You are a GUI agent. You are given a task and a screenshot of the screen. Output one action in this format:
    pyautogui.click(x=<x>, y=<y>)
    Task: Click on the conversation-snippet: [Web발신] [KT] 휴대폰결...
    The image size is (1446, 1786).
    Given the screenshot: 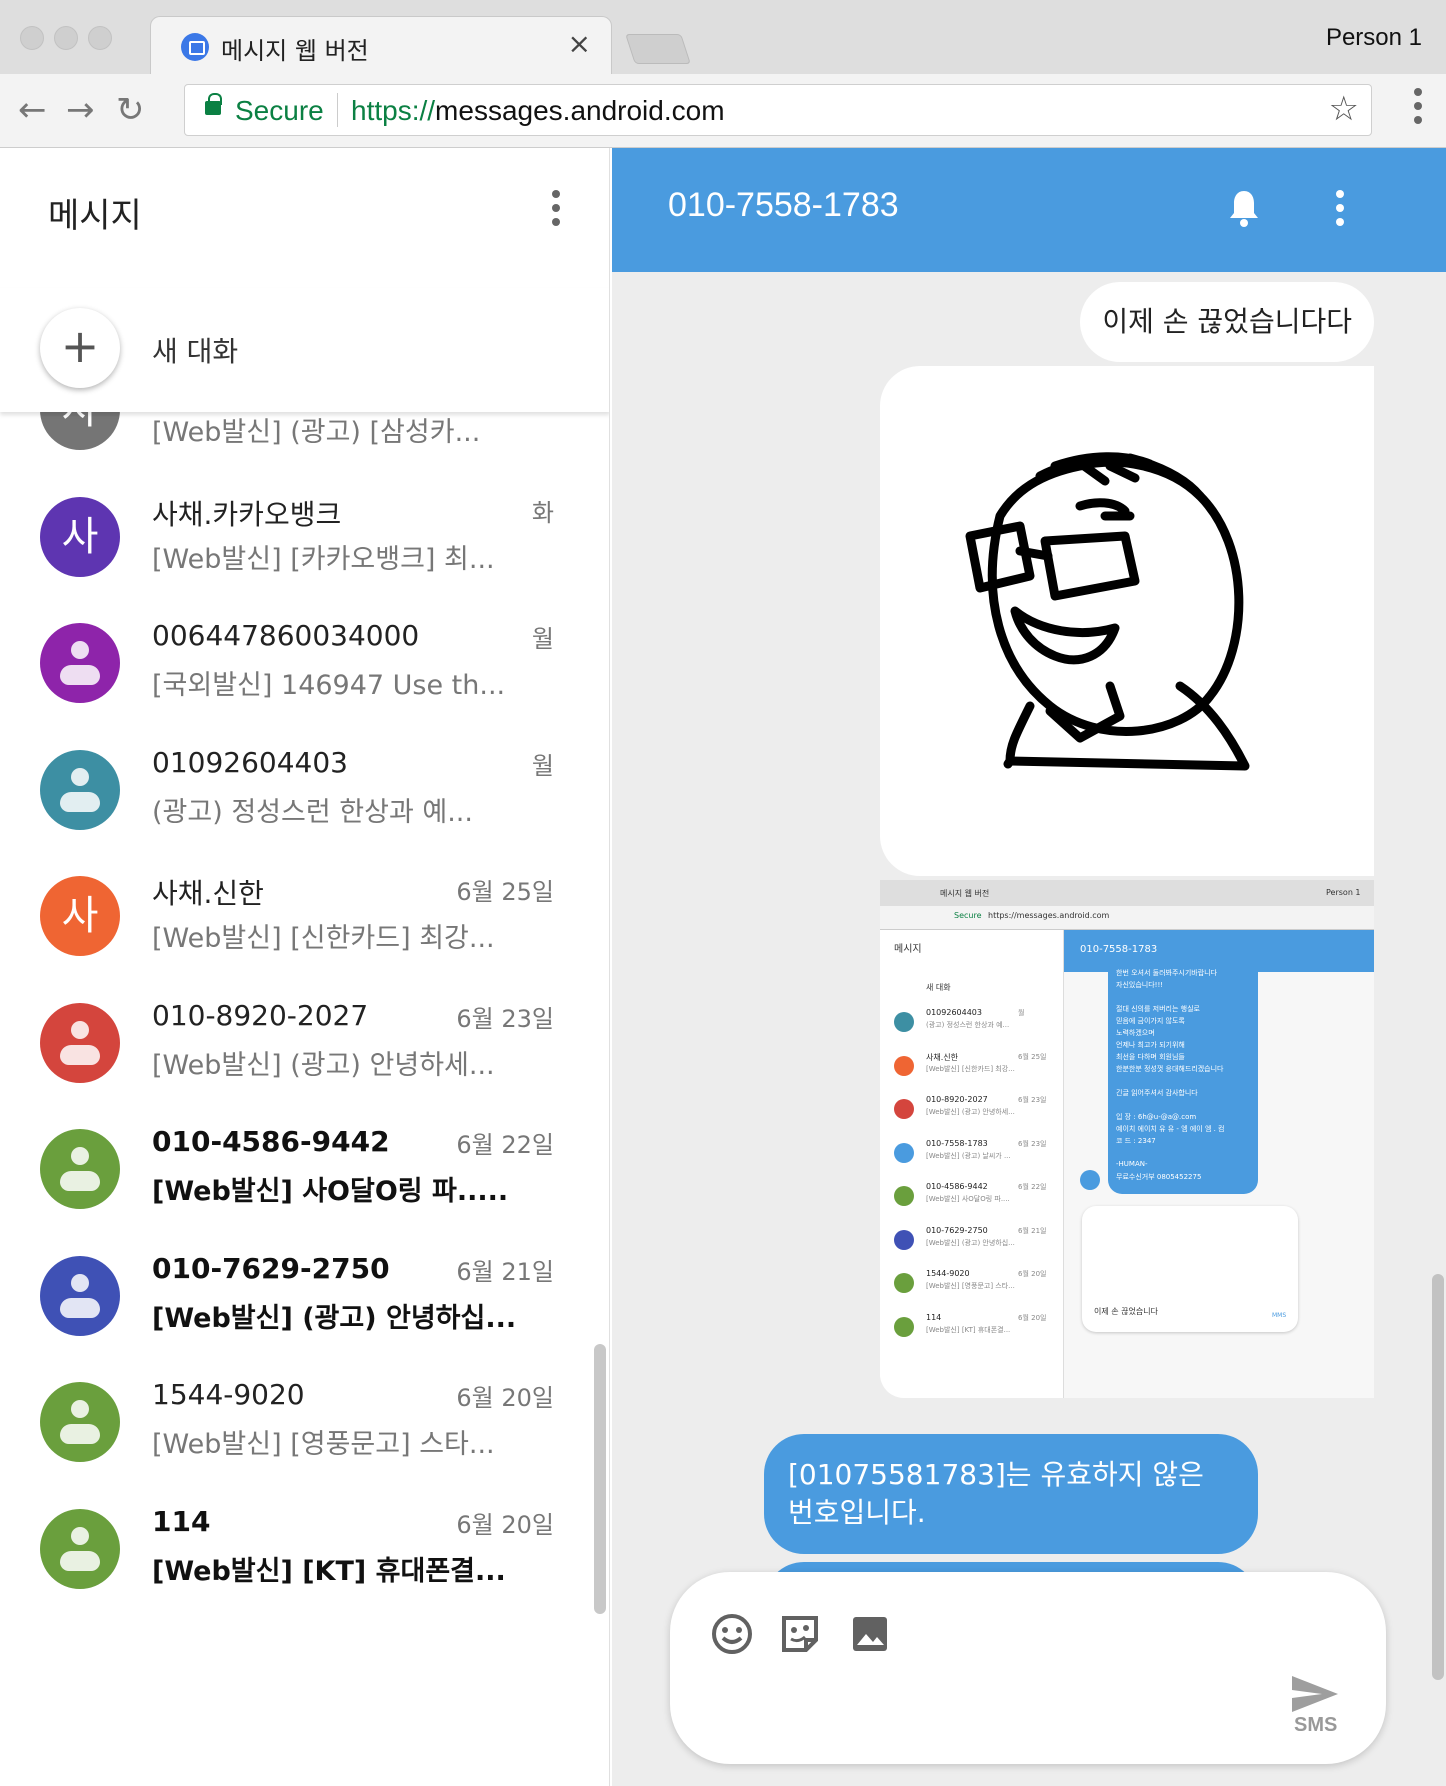 What is the action you would take?
    pyautogui.click(x=329, y=1571)
    